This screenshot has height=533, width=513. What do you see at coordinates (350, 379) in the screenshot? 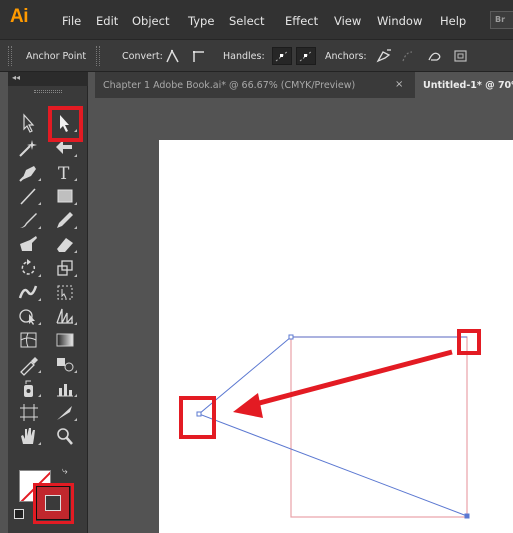
I see `annotation-arrow-shaft` at bounding box center [350, 379].